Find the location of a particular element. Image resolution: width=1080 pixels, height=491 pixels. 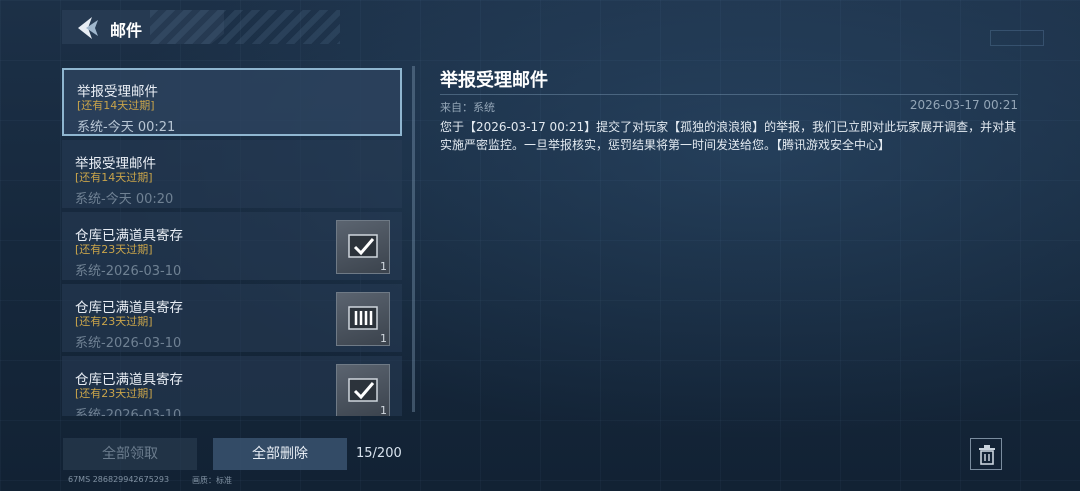

mail-item: 举报受理邮件 [还有14天过期] 系统-今天 00:20 is located at coordinates (232, 174).